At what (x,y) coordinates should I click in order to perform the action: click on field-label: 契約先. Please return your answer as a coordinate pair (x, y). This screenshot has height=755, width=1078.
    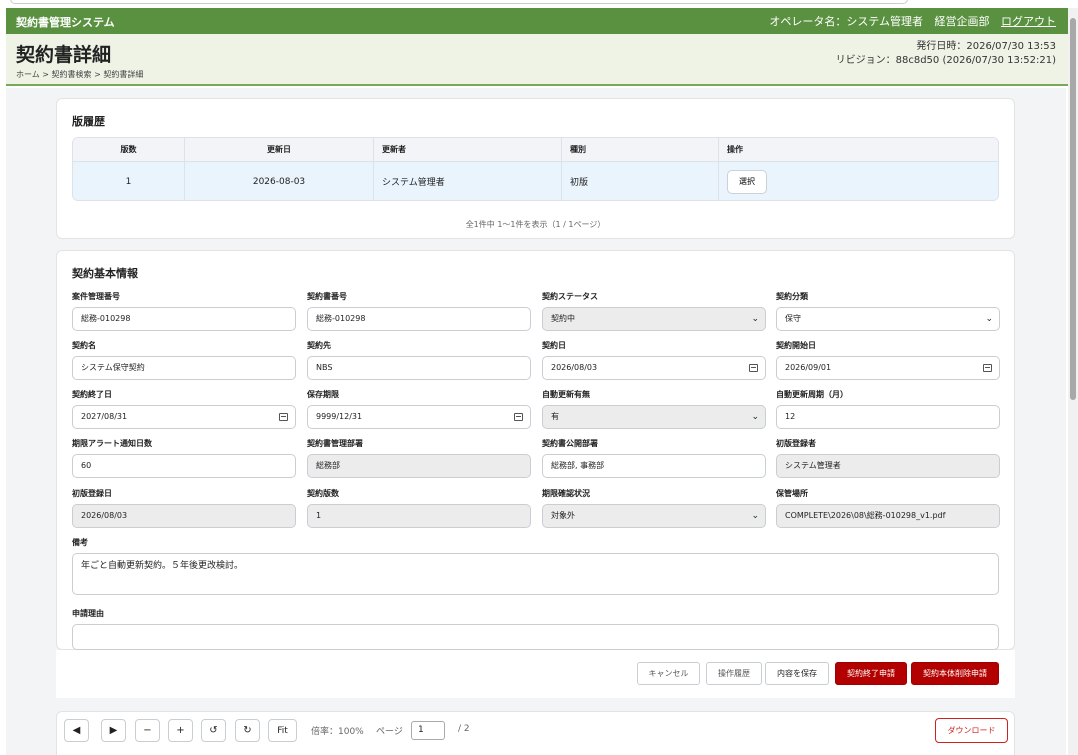
    Looking at the image, I should click on (319, 345).